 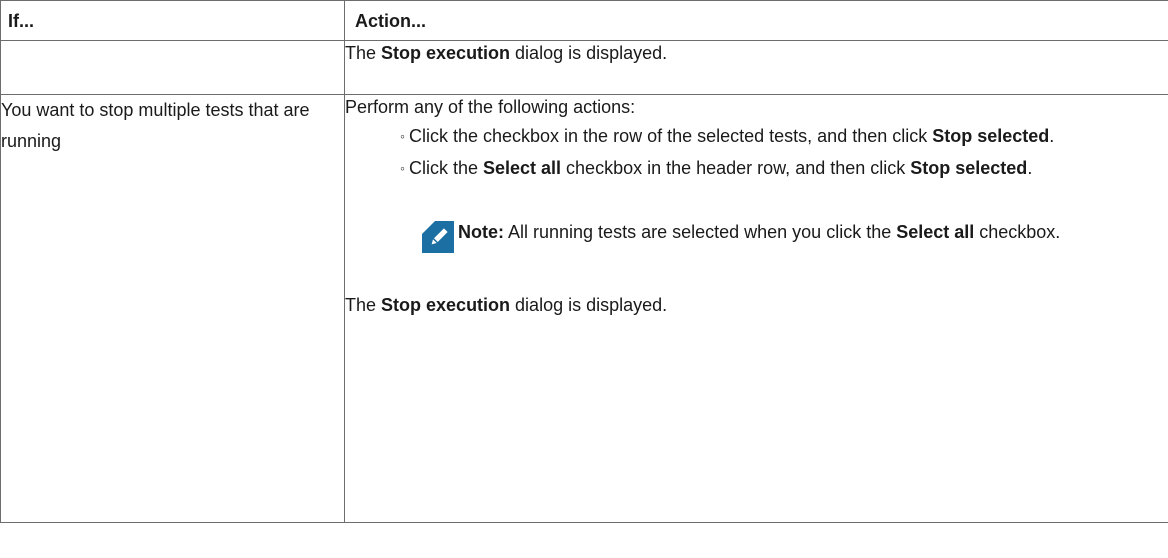 I want to click on note-text-end: checkbox., so click(x=1017, y=232).